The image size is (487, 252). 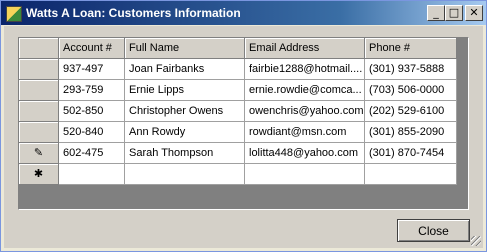 I want to click on close-button: Close, so click(x=433, y=230).